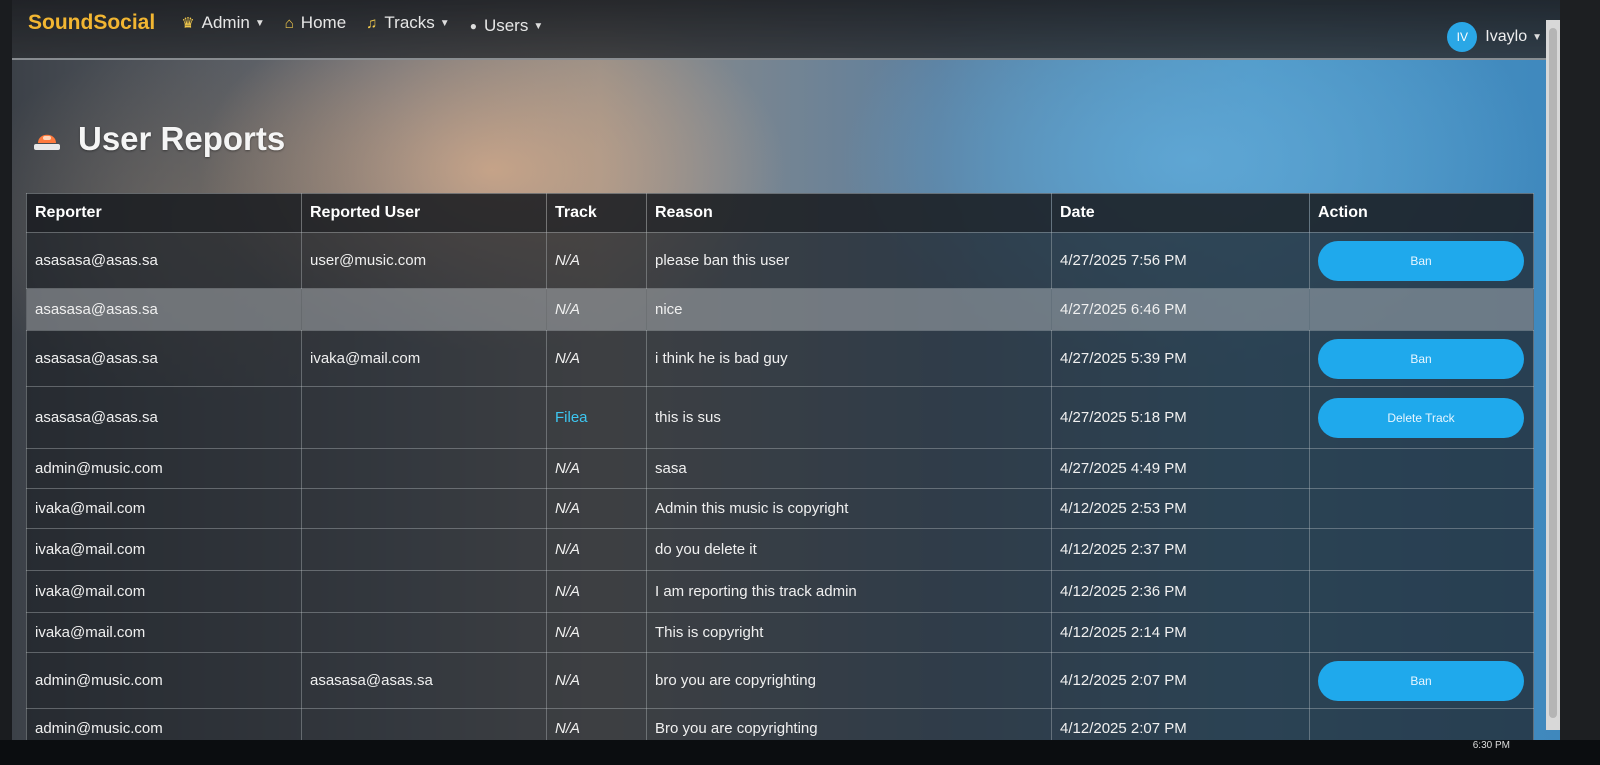 The width and height of the screenshot is (1600, 765). Describe the element at coordinates (1462, 37) in the screenshot. I see `avatar: IV` at that location.